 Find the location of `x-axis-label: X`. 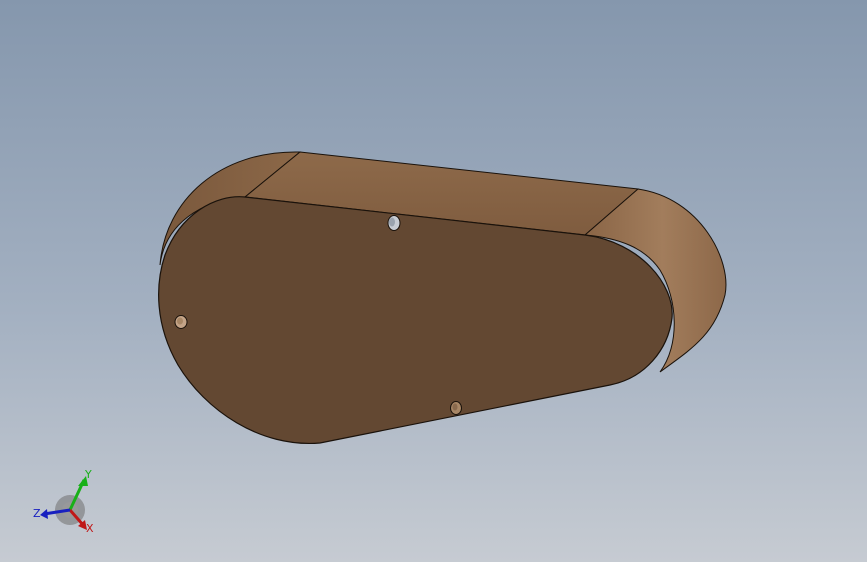

x-axis-label: X is located at coordinates (90, 528).